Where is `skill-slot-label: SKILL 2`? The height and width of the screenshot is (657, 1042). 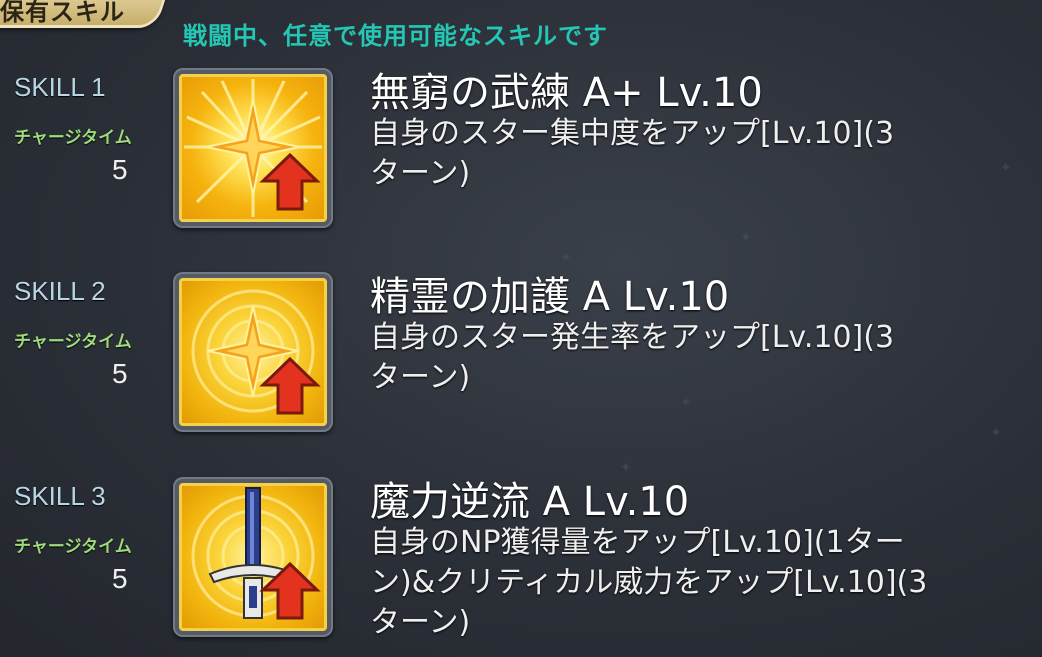 skill-slot-label: SKILL 2 is located at coordinates (60, 291).